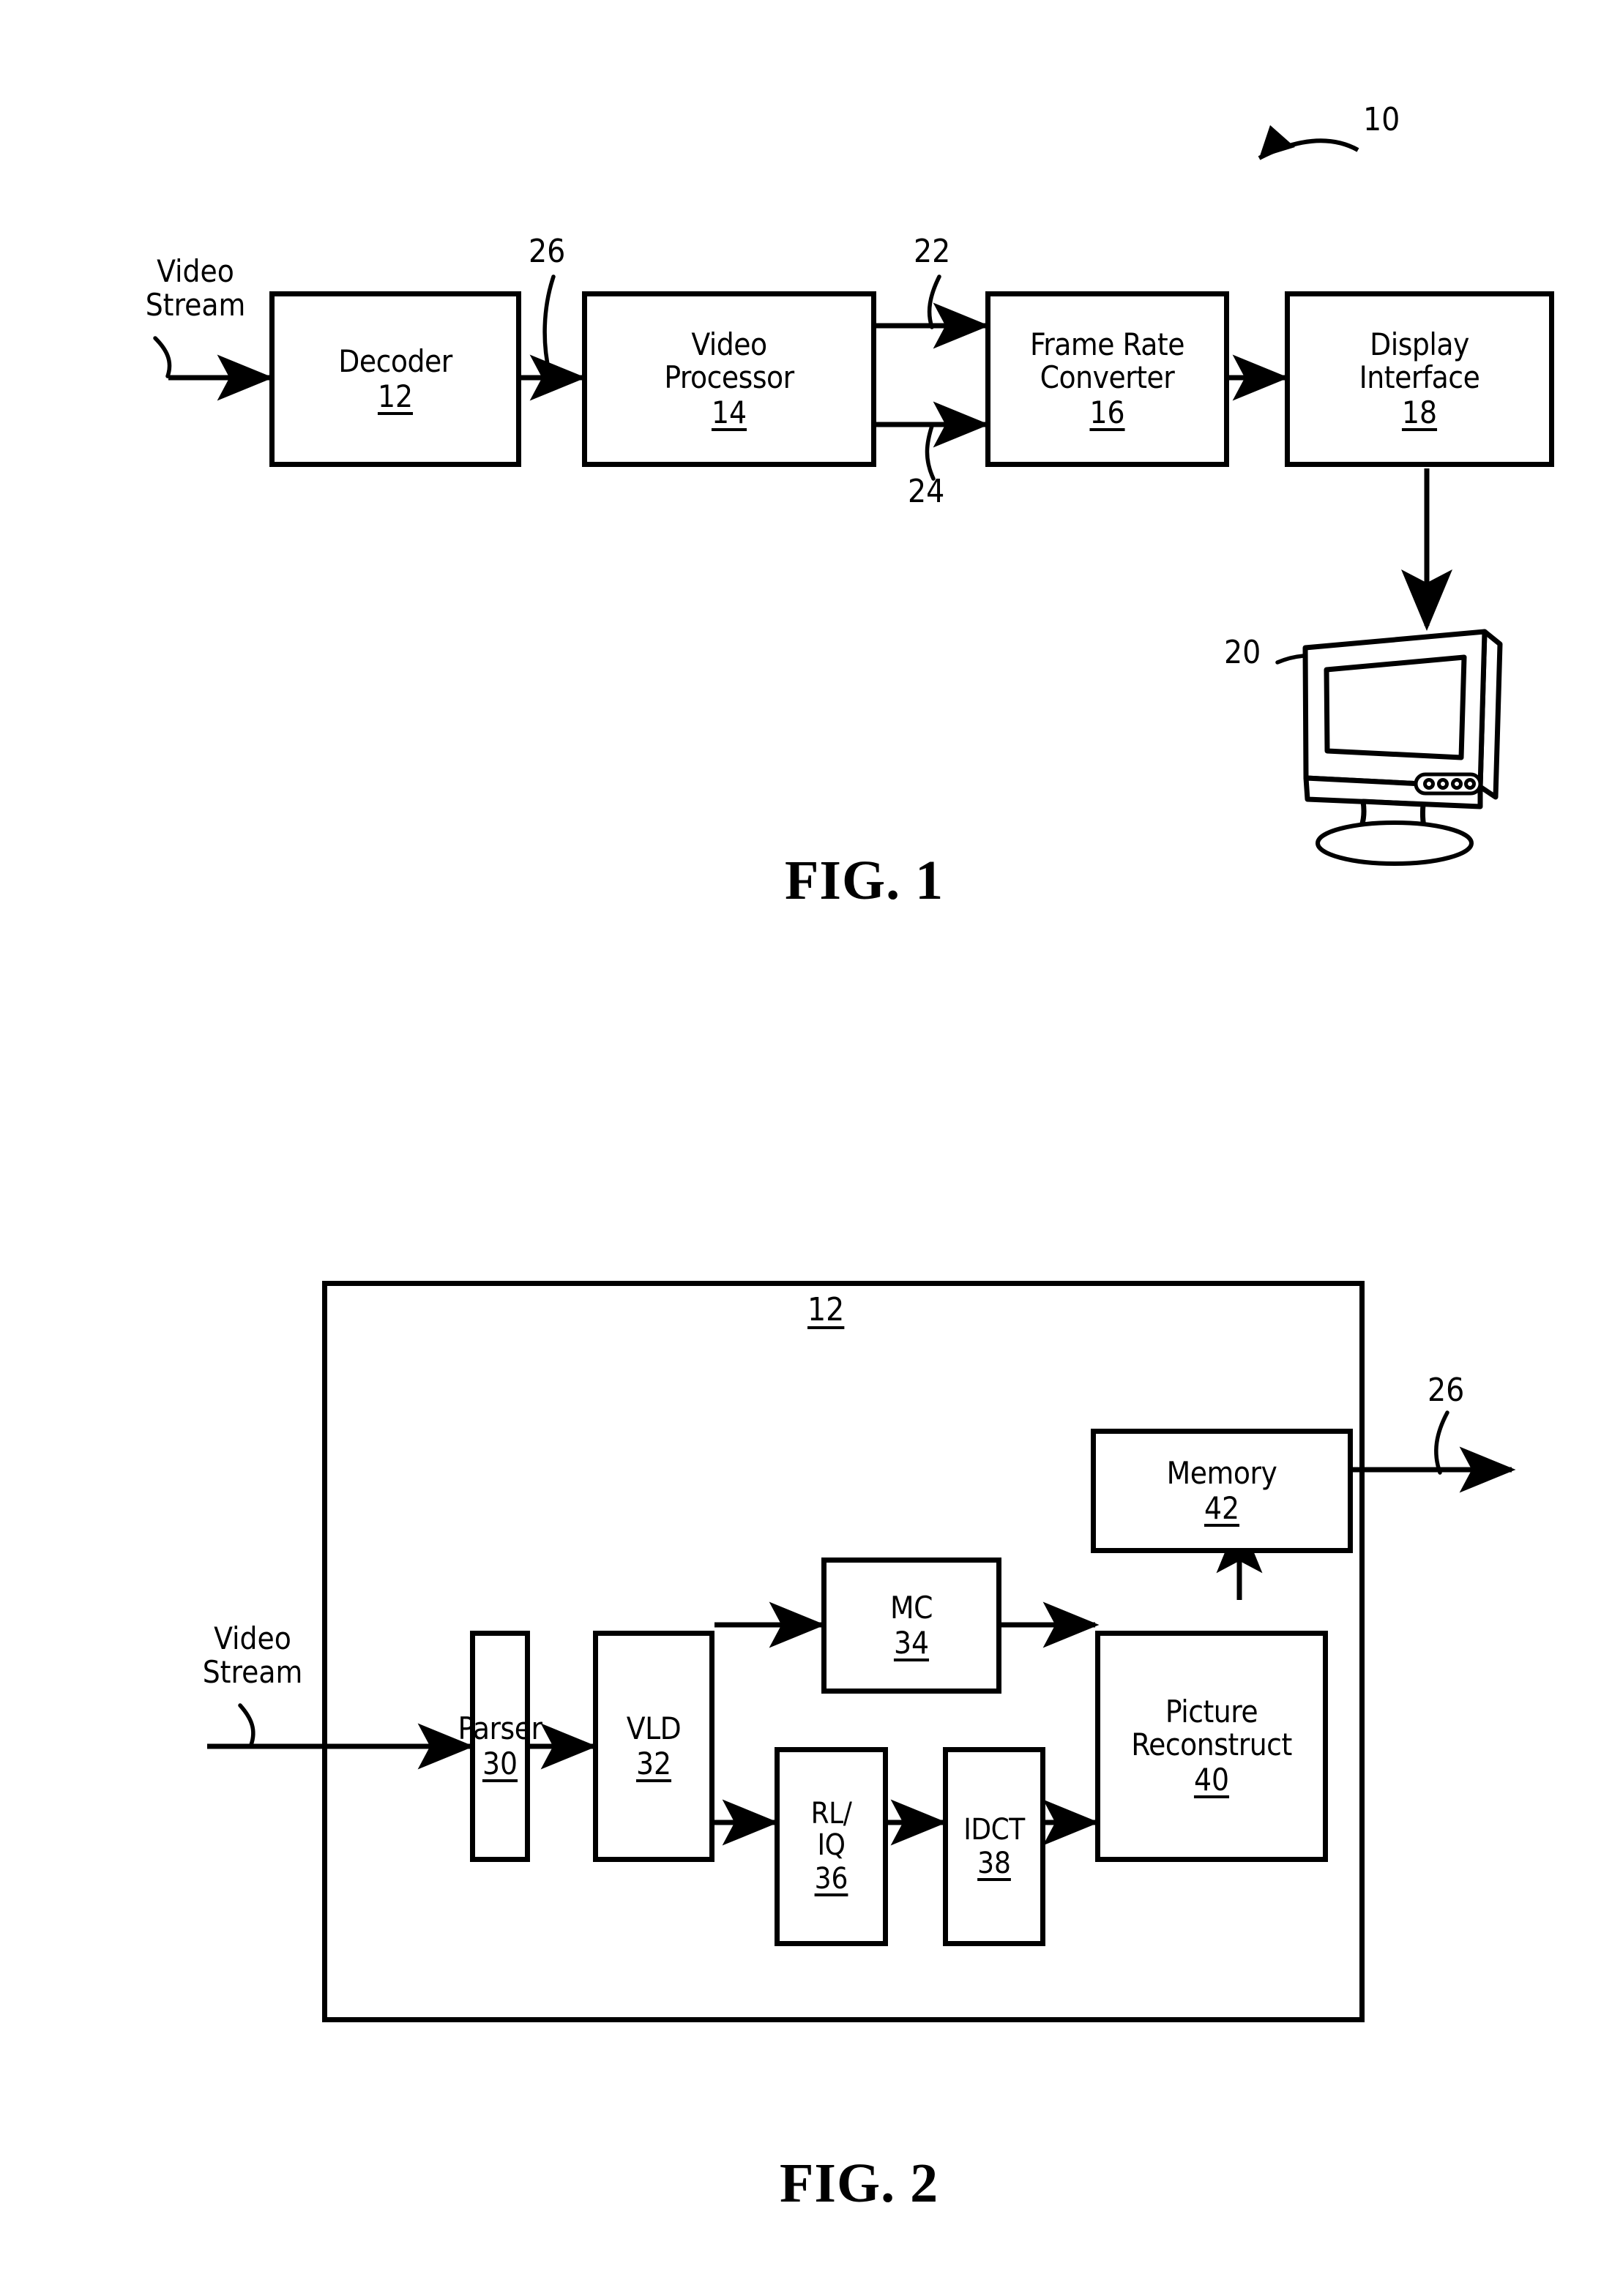 The image size is (1612, 2296). What do you see at coordinates (1243, 652) in the screenshot?
I see `ref-number-20: 20` at bounding box center [1243, 652].